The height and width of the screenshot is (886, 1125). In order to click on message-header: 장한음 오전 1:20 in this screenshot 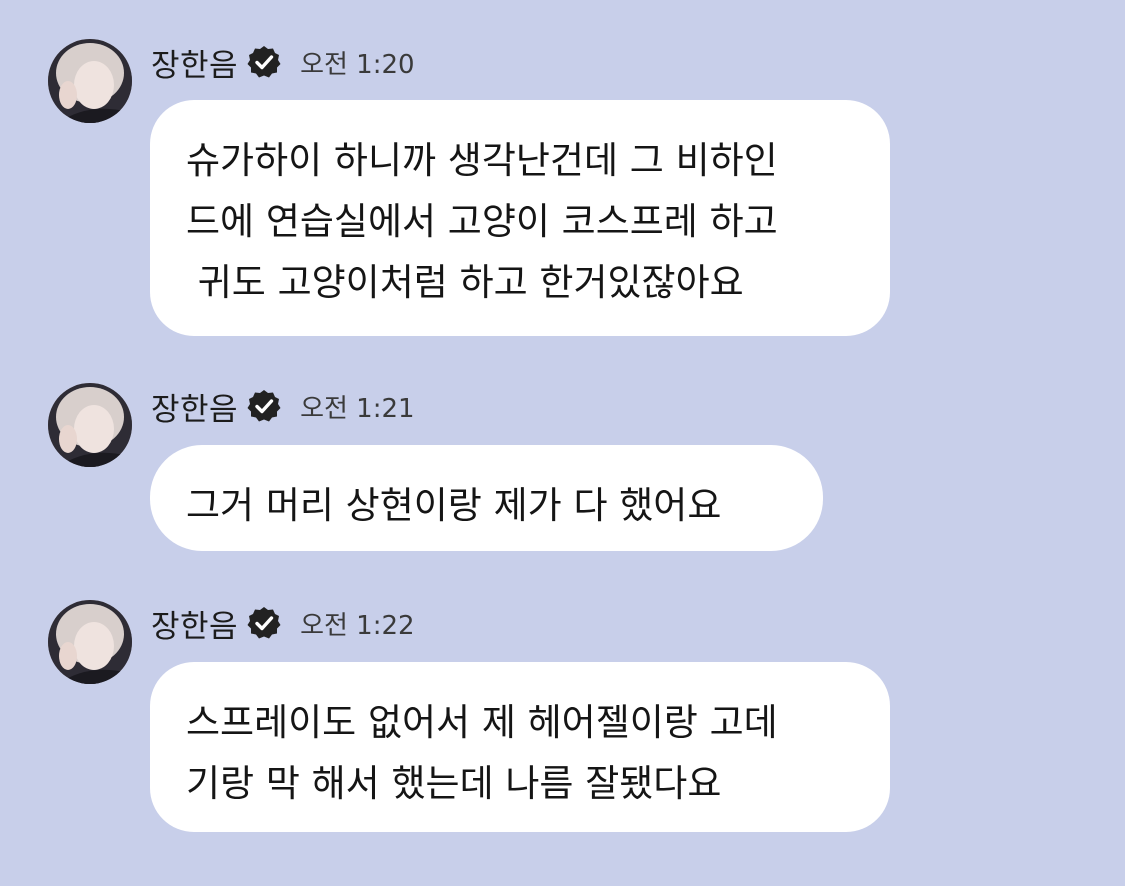, I will do `click(283, 62)`.